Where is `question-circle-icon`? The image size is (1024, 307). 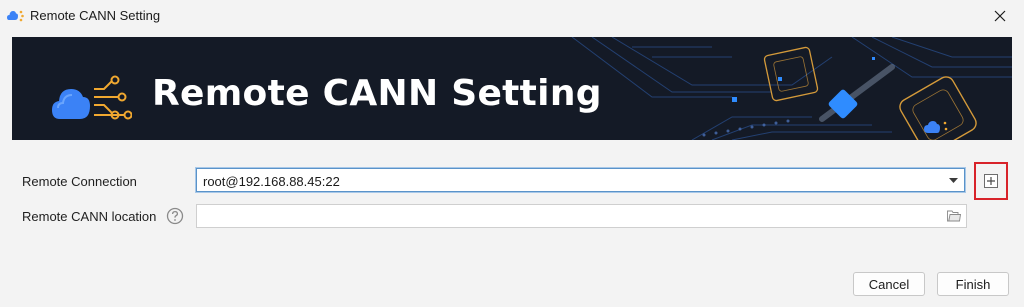
question-circle-icon is located at coordinates (175, 216).